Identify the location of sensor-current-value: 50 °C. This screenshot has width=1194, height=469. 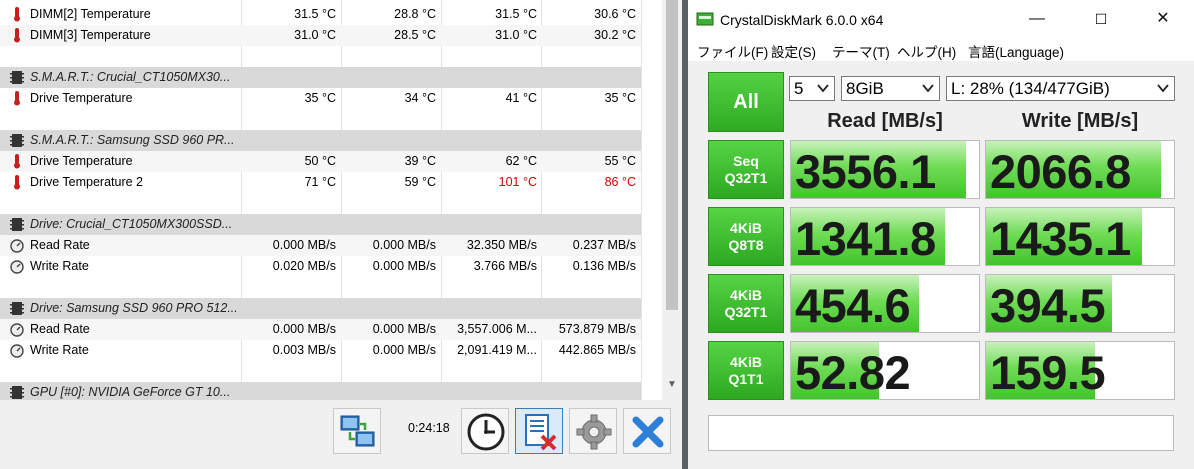
(320, 161).